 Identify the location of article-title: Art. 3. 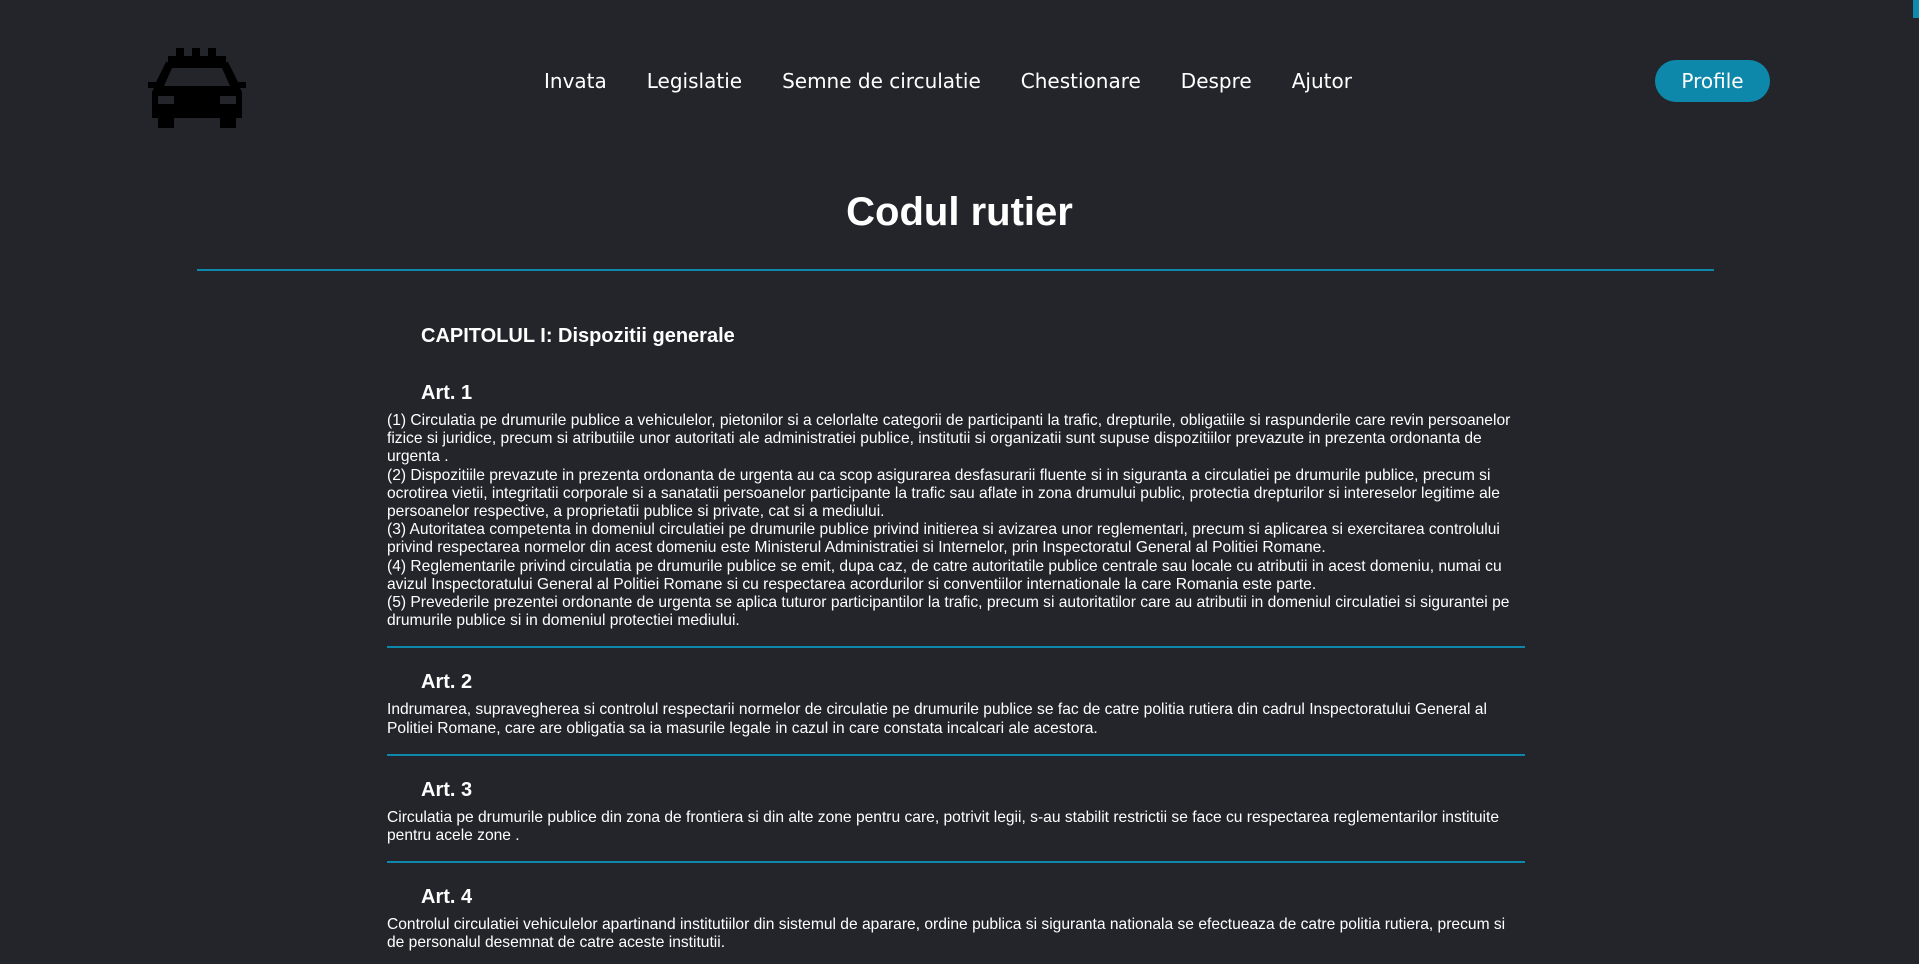
(447, 789).